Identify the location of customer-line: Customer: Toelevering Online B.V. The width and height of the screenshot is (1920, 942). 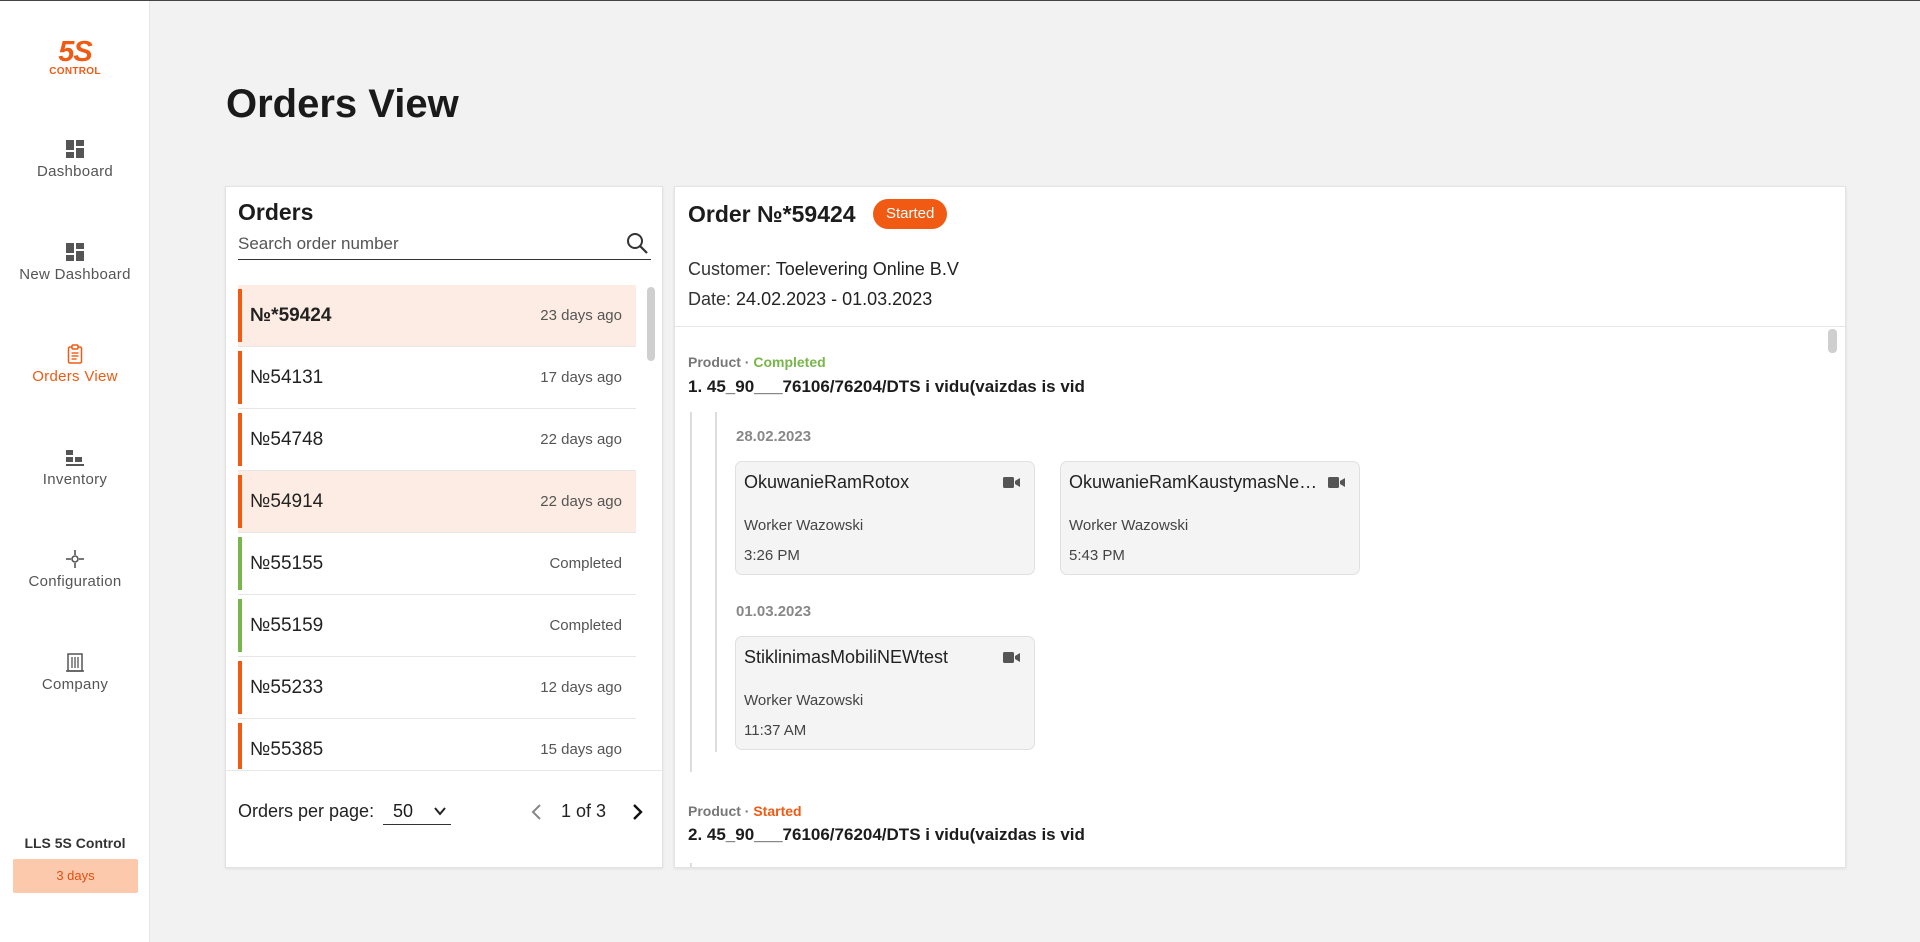
(823, 269).